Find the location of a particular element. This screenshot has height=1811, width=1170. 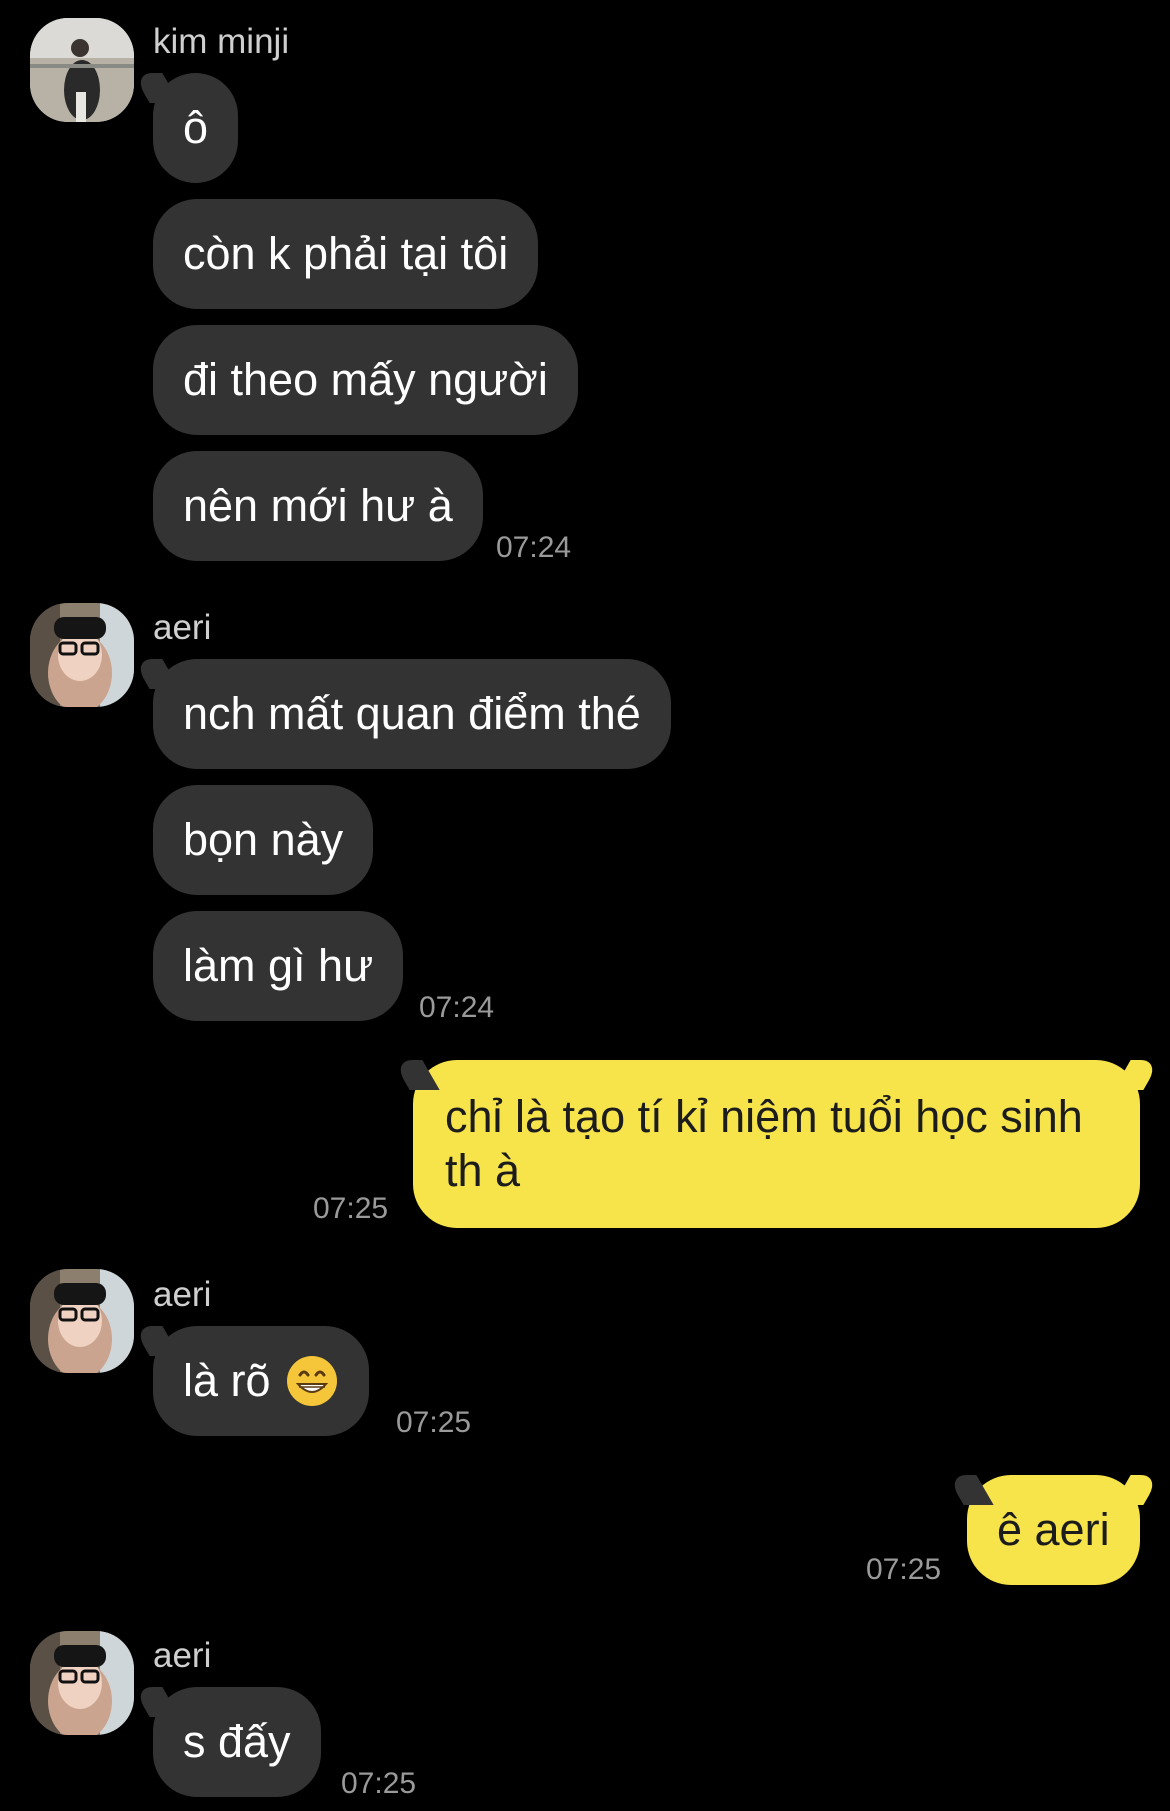

message-bubble: làm gì hư is located at coordinates (278, 966).